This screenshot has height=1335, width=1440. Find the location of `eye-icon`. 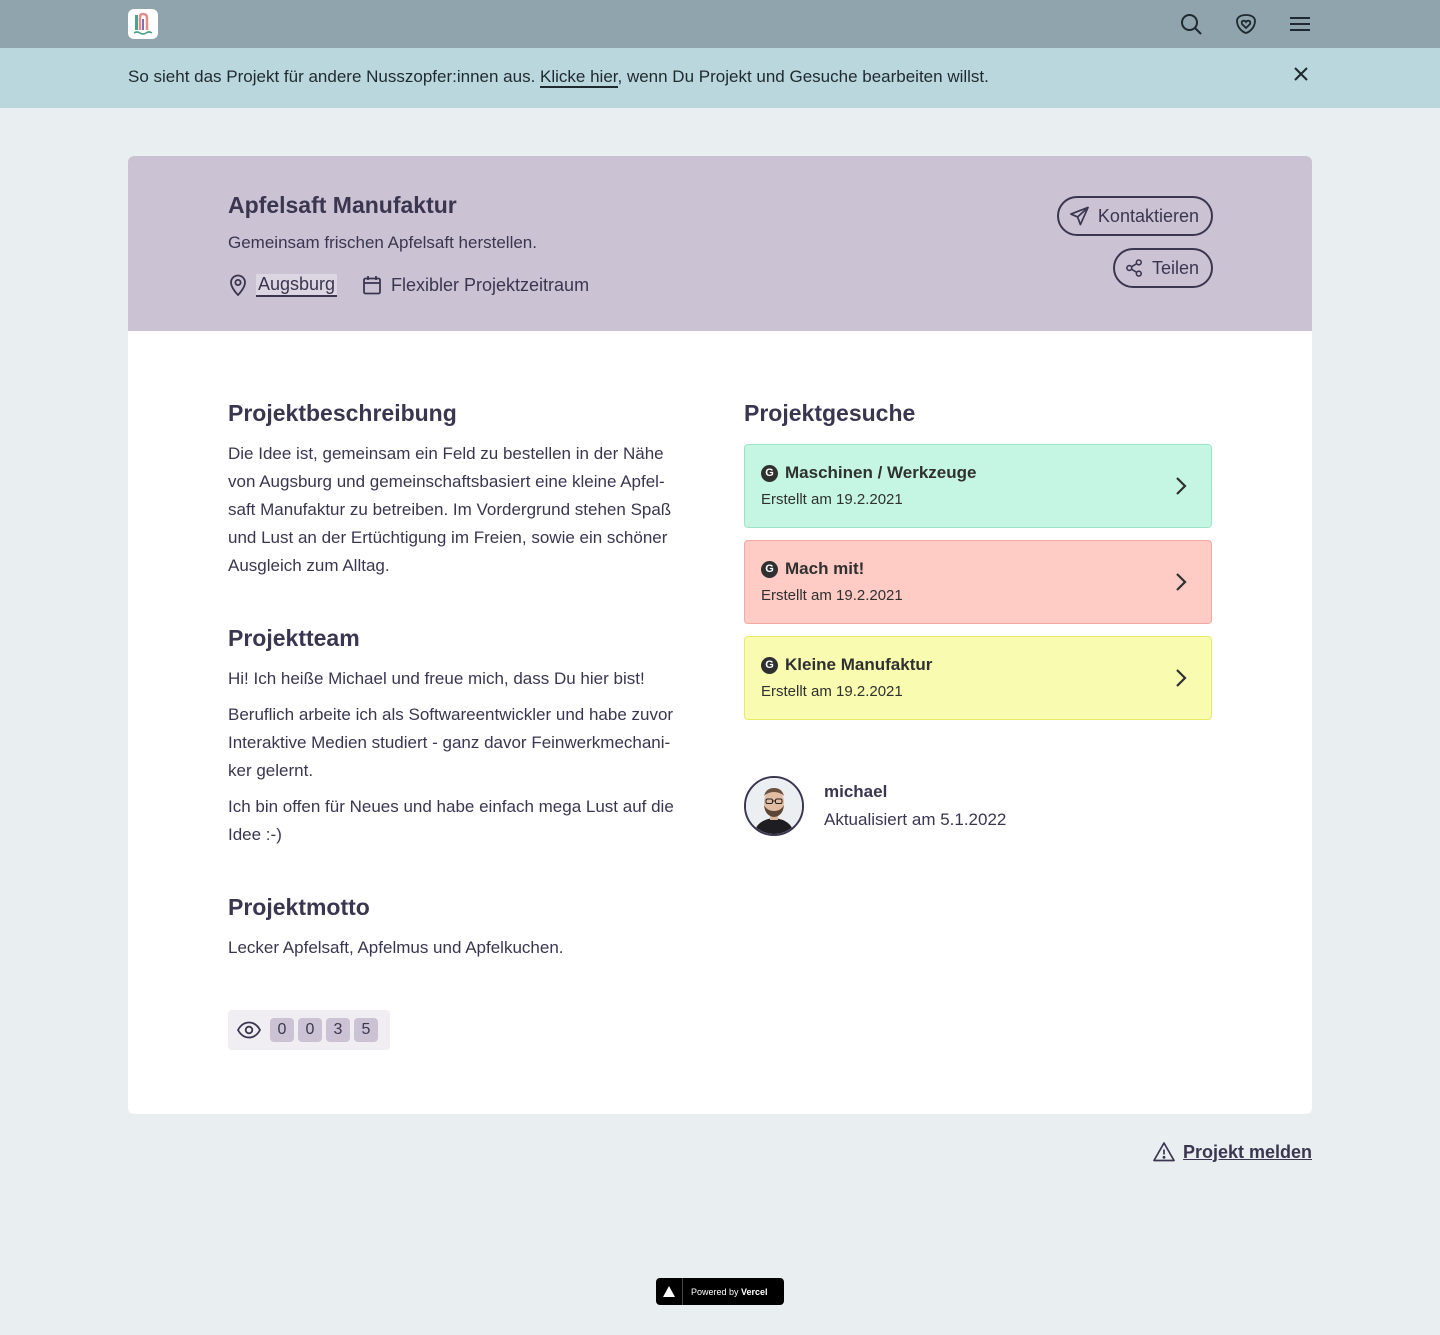

eye-icon is located at coordinates (249, 1030).